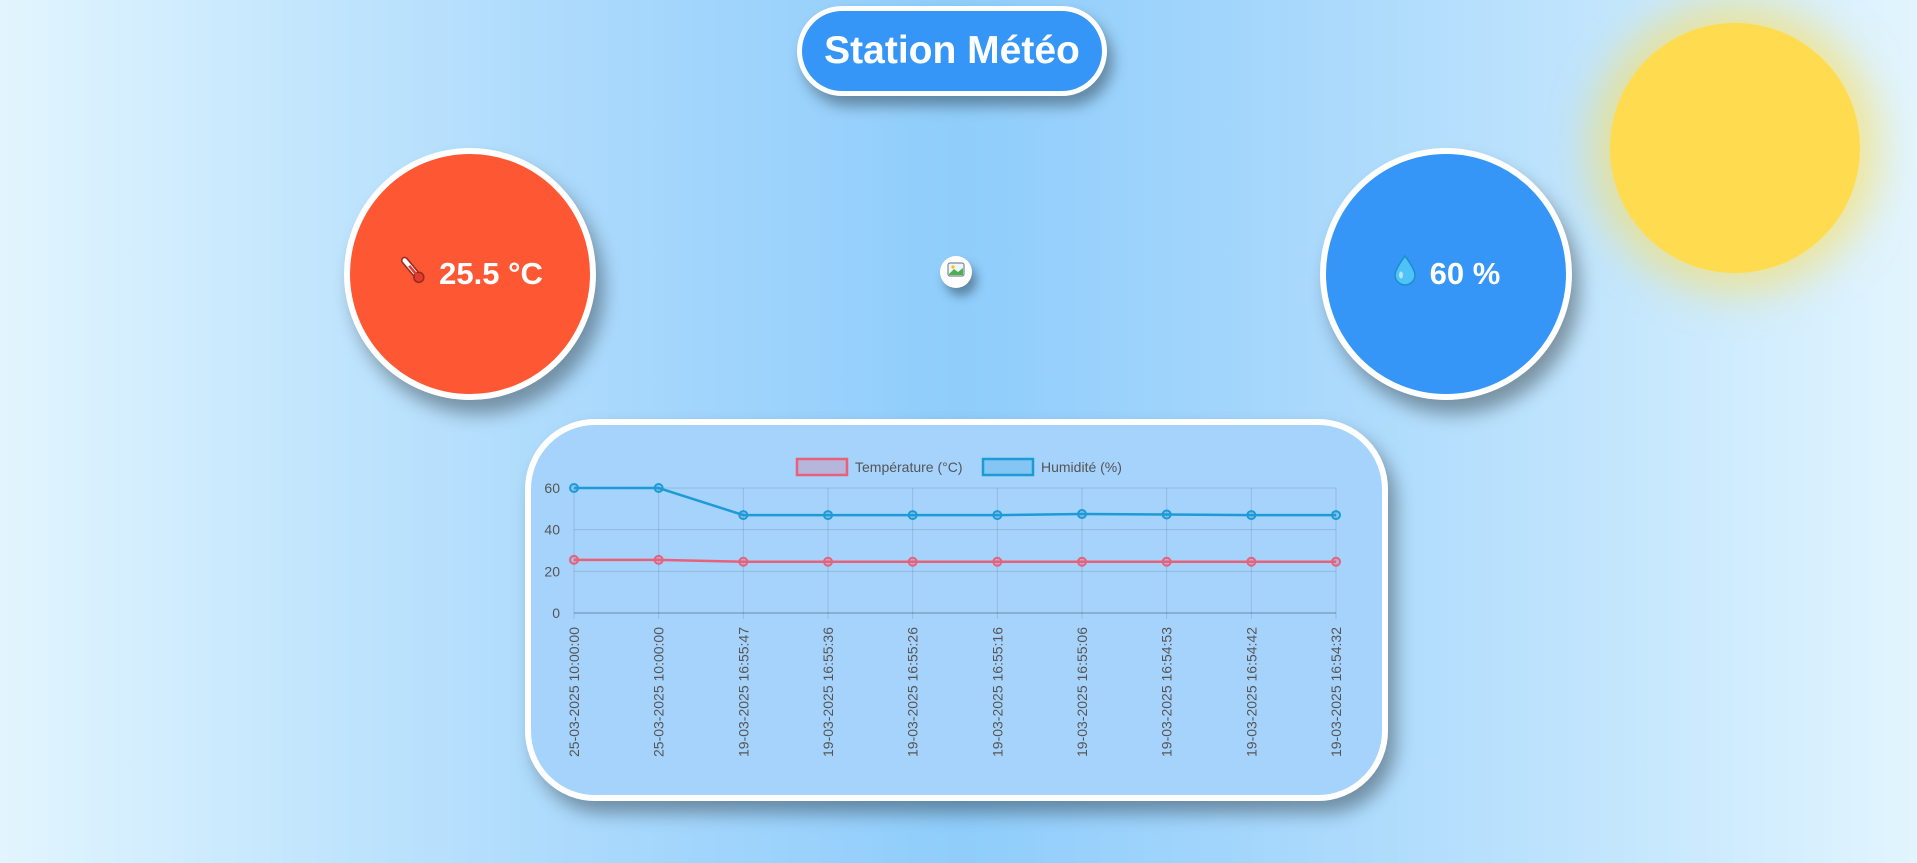  I want to click on temperature-value: 25.5 °C, so click(491, 273).